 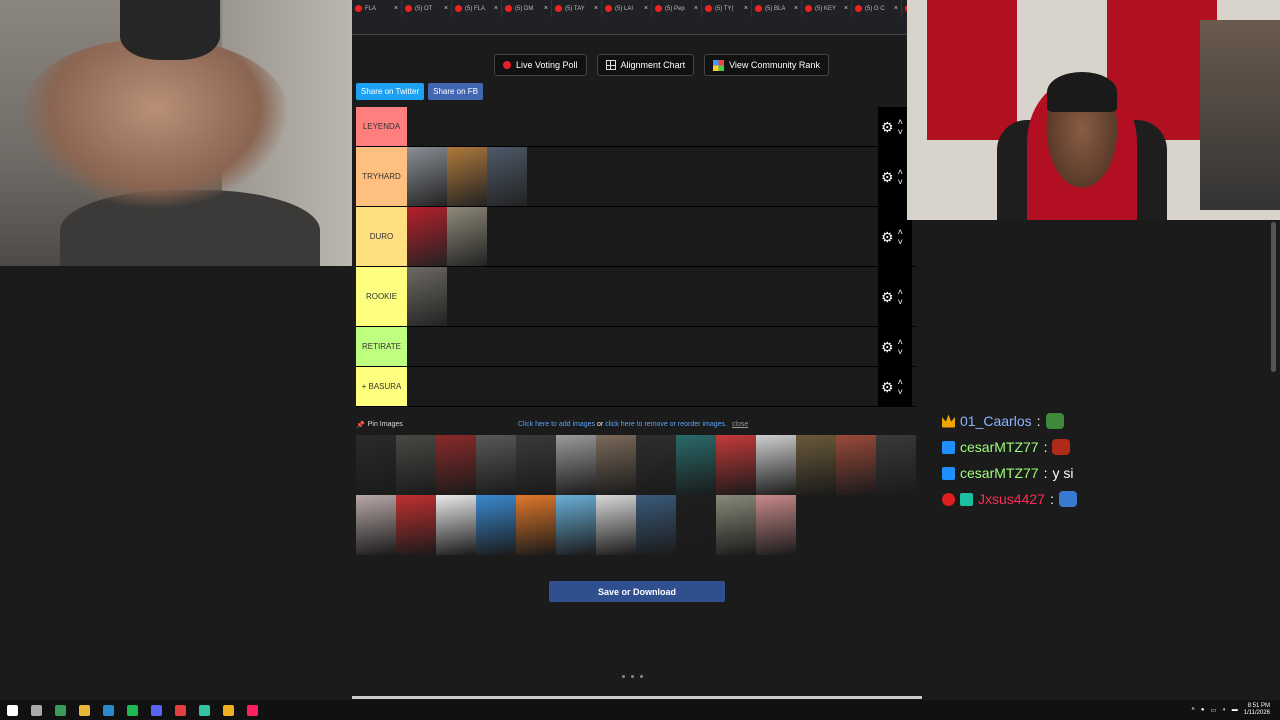 I want to click on alignment-chart-button: Alignment Chart, so click(x=645, y=65).